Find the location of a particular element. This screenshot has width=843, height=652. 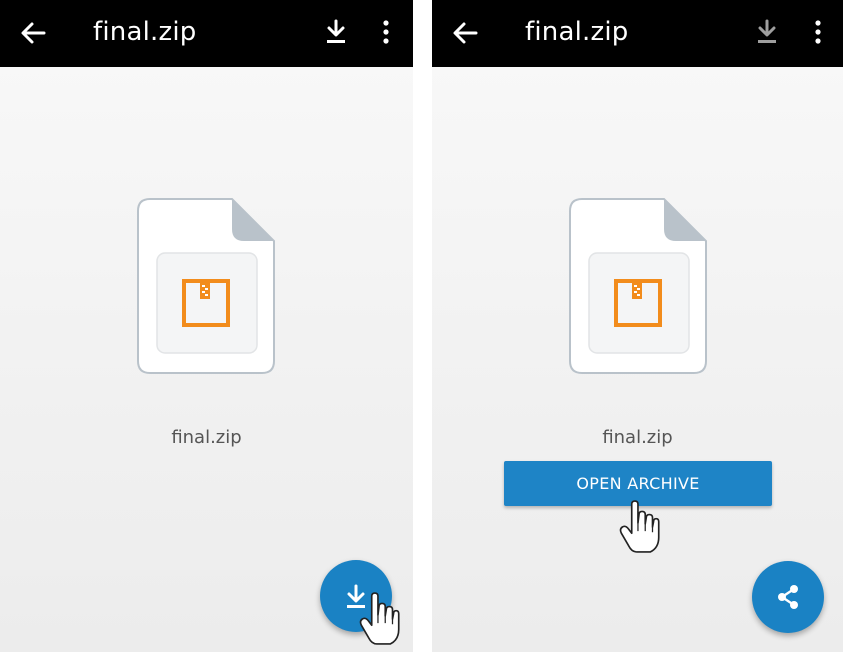

share-fab-button is located at coordinates (788, 597).